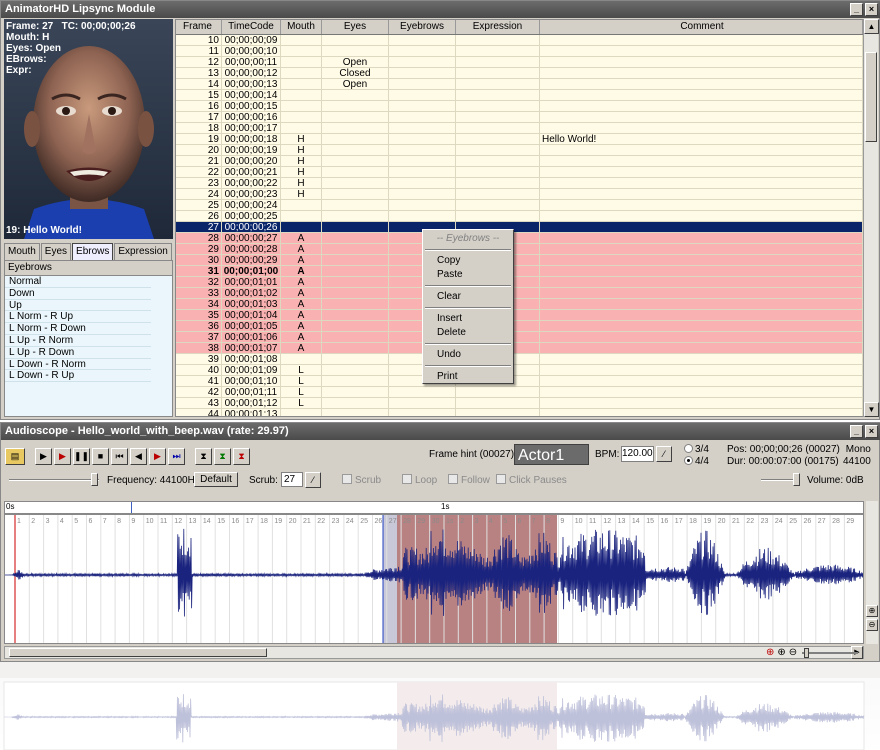  I want to click on frame-row: 38 00;00;01;07 A, so click(519, 348).